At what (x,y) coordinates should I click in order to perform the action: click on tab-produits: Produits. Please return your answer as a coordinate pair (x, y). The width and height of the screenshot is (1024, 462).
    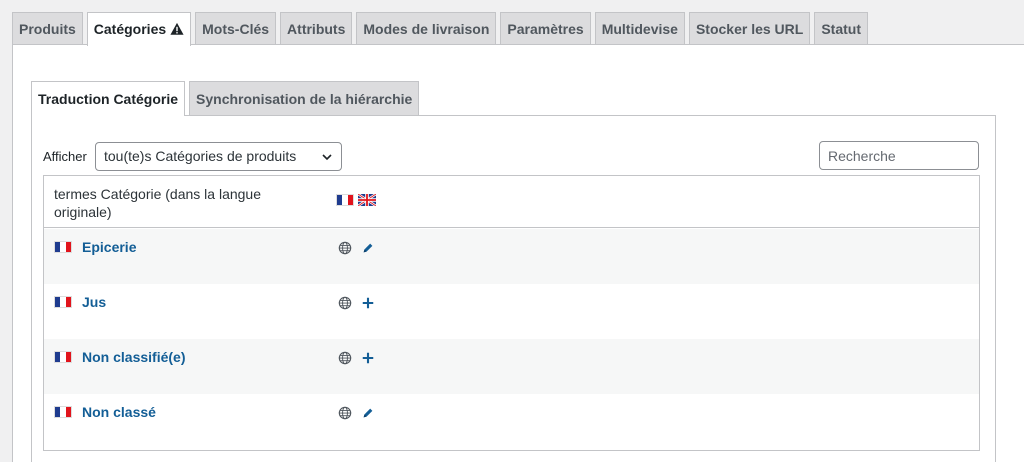
    Looking at the image, I should click on (47, 28).